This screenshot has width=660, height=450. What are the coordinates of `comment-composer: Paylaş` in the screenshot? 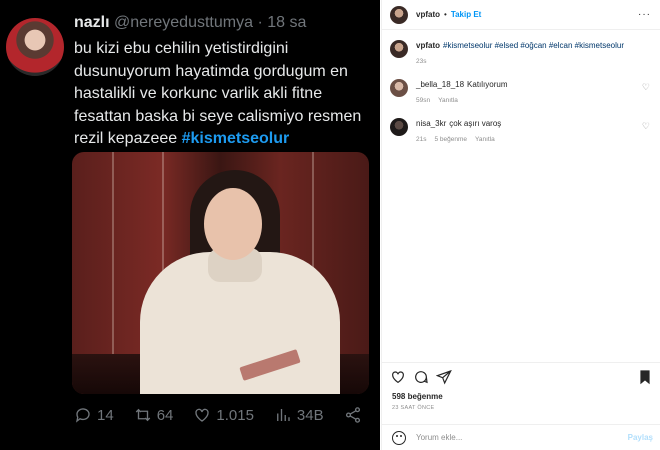 It's located at (521, 437).